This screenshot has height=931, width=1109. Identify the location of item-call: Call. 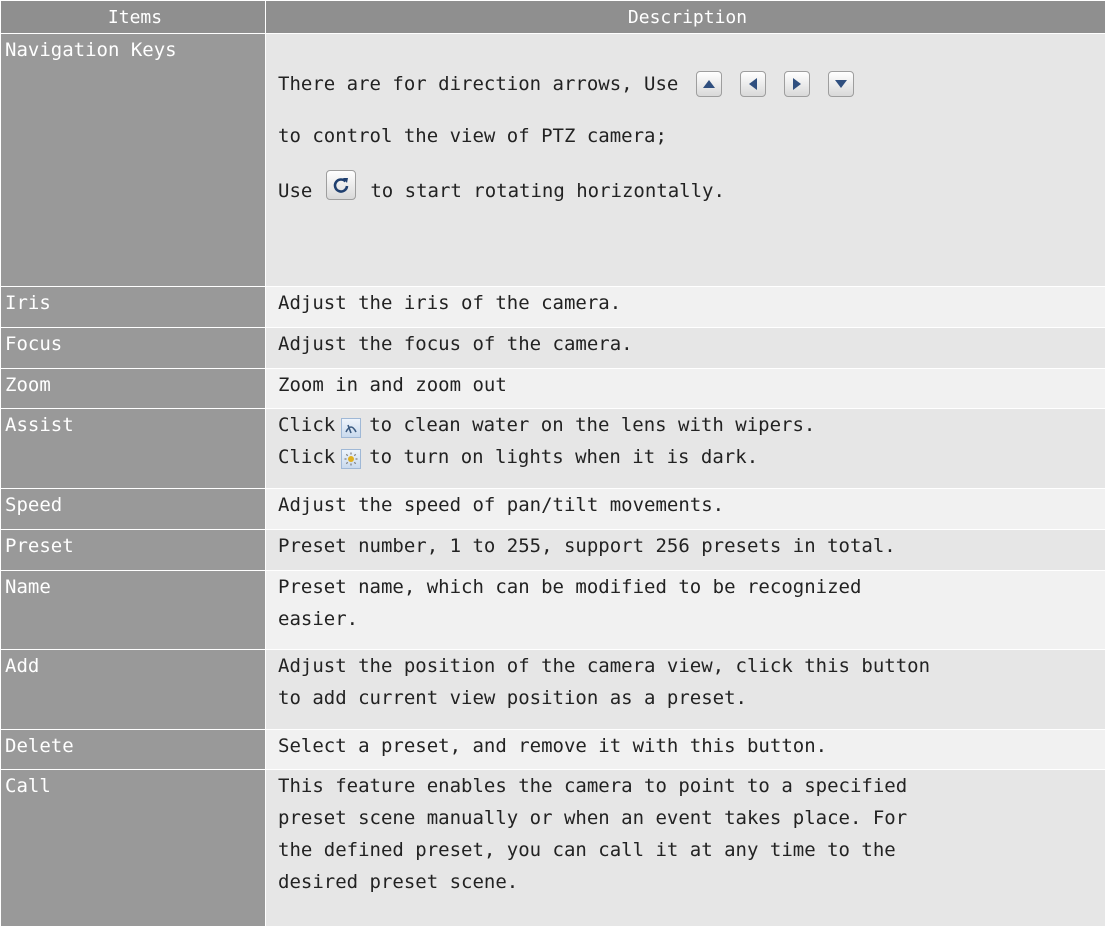
(133, 848).